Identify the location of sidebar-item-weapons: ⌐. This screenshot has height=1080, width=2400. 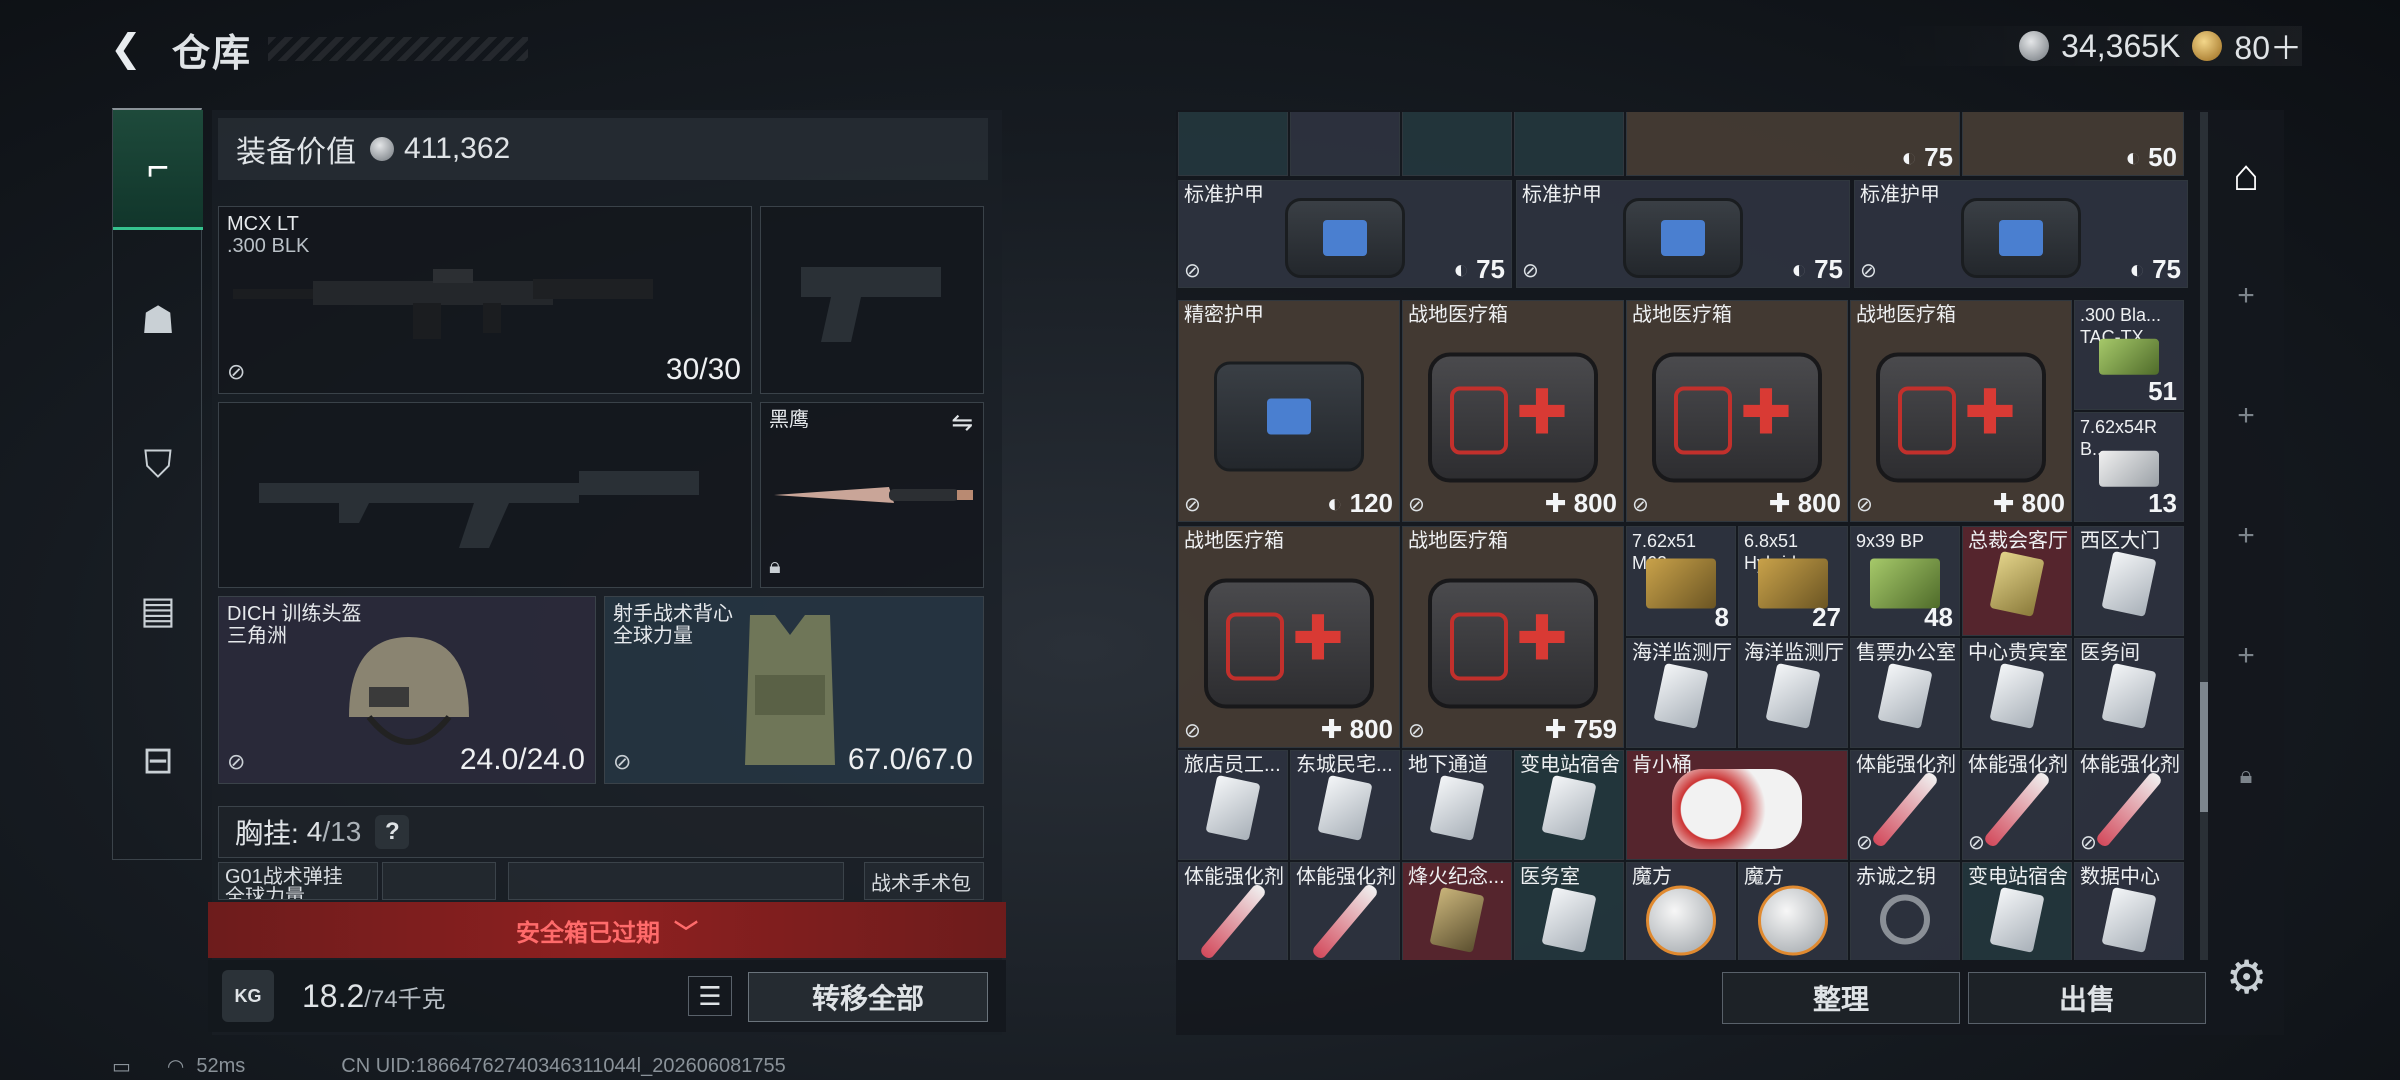
(158, 170).